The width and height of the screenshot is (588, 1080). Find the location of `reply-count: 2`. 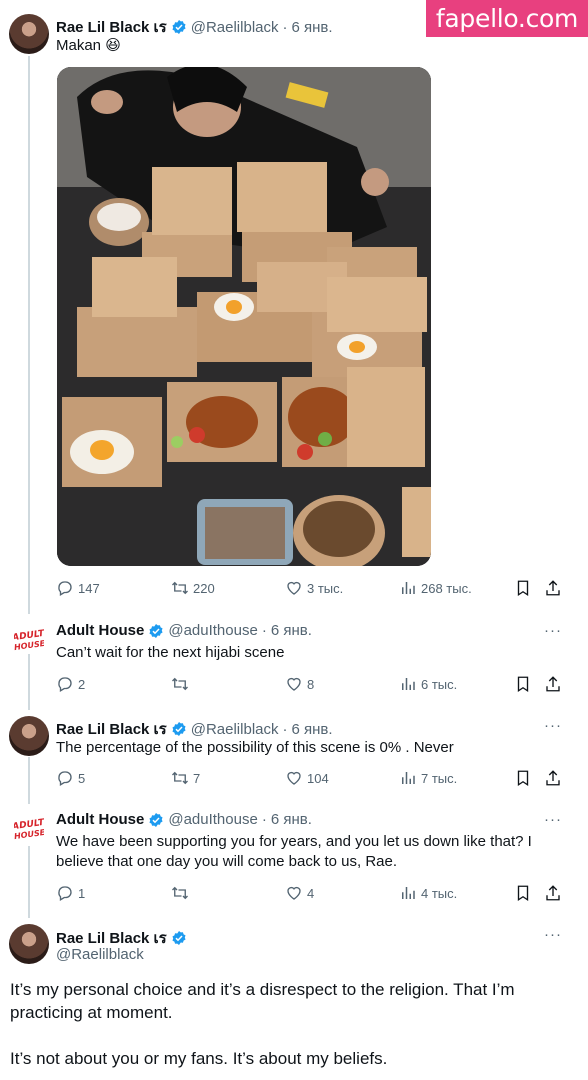

reply-count: 2 is located at coordinates (82, 684).